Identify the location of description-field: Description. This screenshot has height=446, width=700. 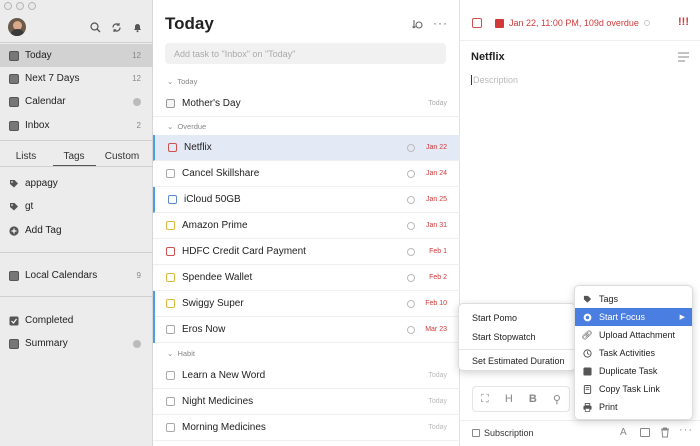
(494, 80).